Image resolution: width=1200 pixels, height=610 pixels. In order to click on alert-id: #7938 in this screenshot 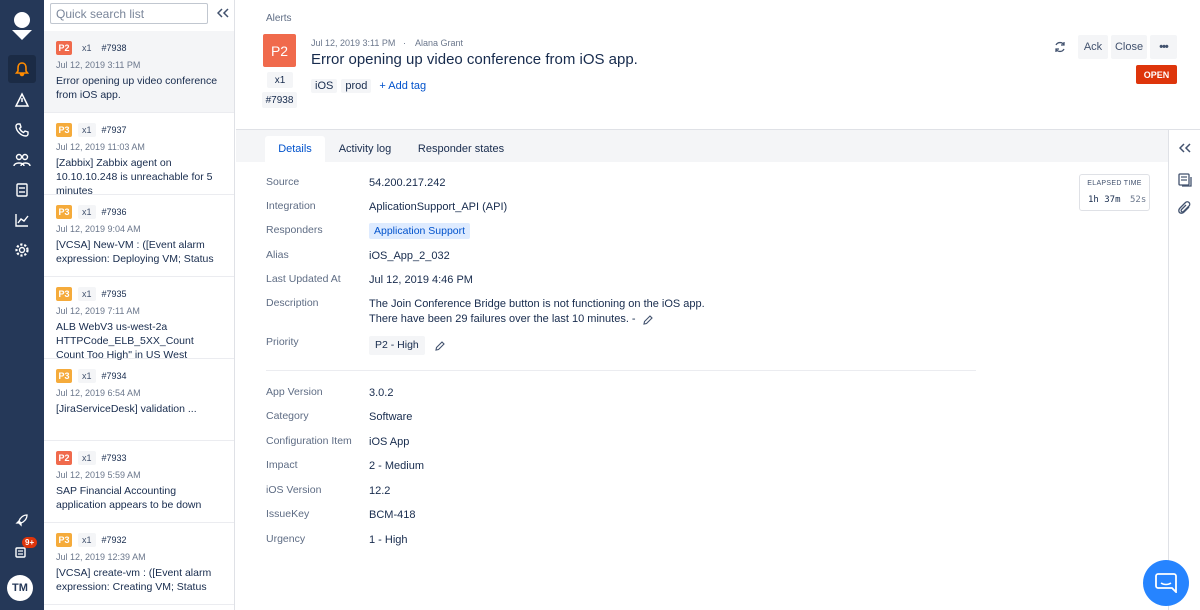, I will do `click(114, 47)`.